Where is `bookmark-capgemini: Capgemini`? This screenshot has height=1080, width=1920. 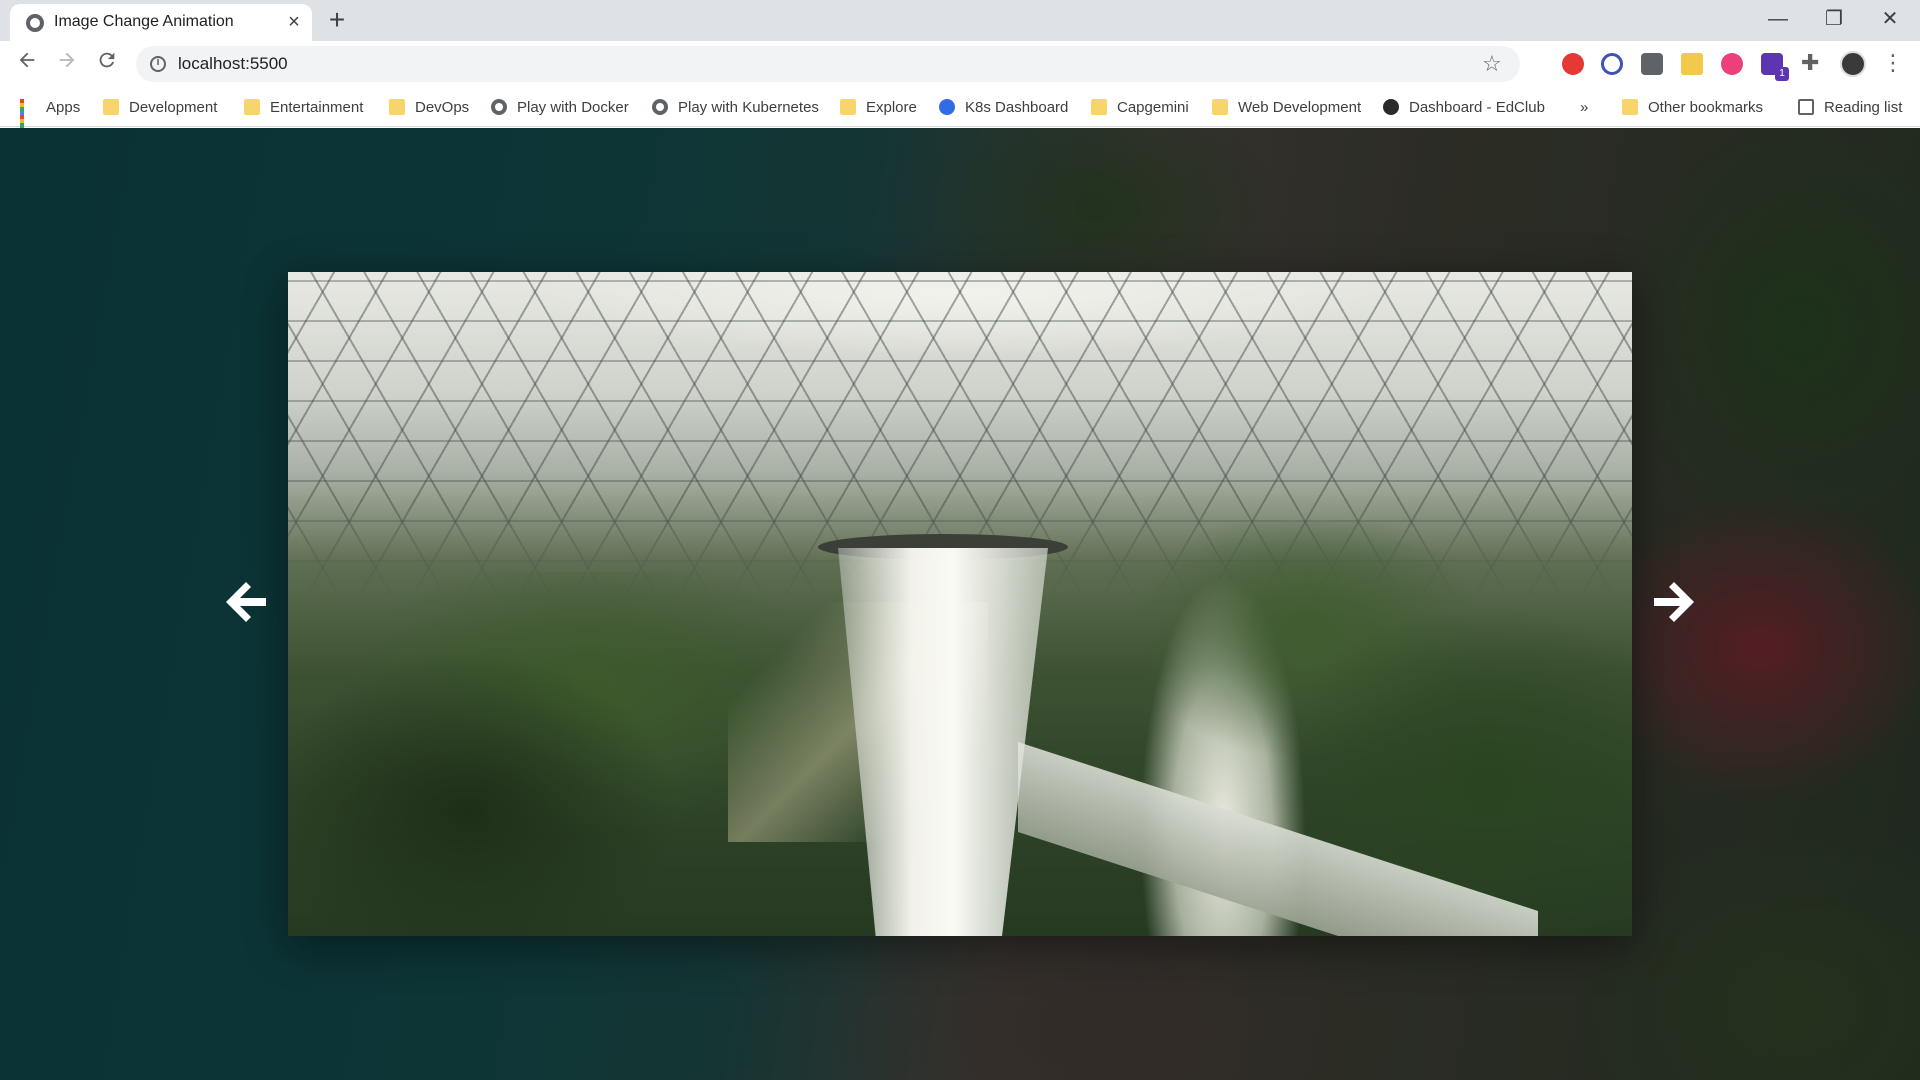
bookmark-capgemini: Capgemini is located at coordinates (1140, 107).